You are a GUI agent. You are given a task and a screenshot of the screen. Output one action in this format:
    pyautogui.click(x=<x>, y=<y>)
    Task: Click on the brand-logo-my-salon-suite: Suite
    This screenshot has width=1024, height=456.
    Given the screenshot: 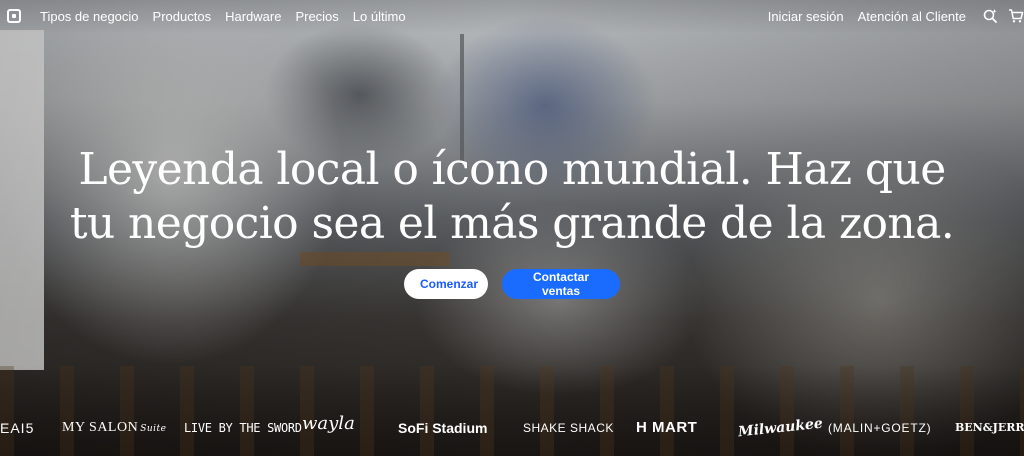 What is the action you would take?
    pyautogui.click(x=153, y=429)
    